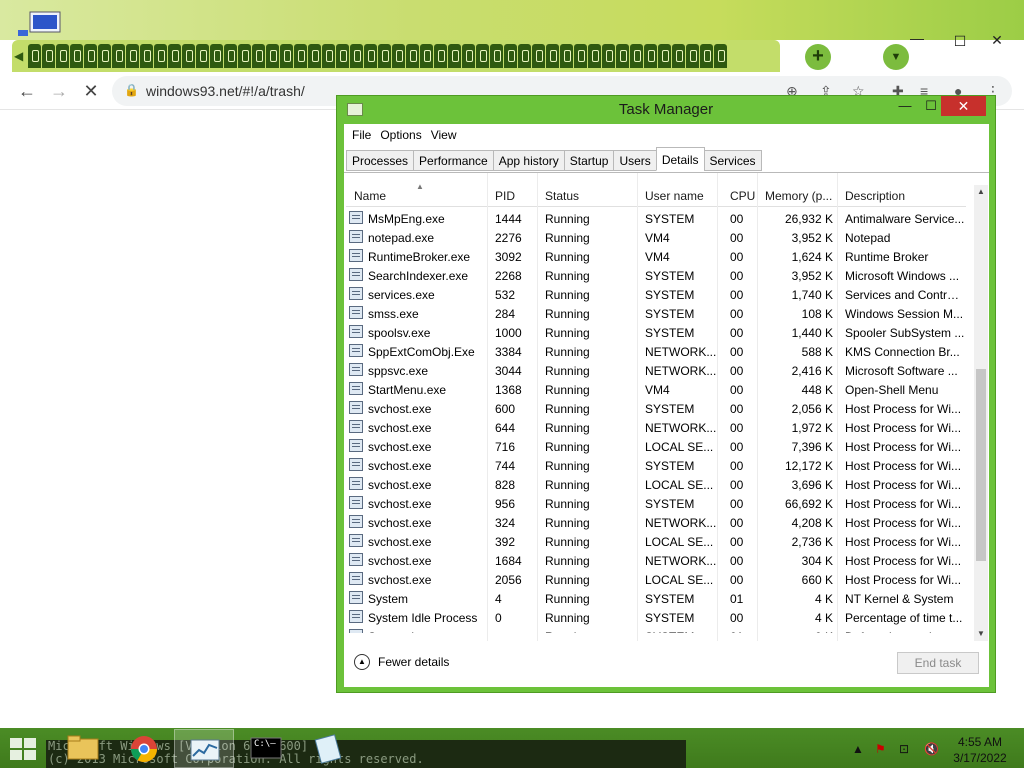 This screenshot has height=772, width=1024. I want to click on volume-muted-icon: 🔇, so click(931, 749).